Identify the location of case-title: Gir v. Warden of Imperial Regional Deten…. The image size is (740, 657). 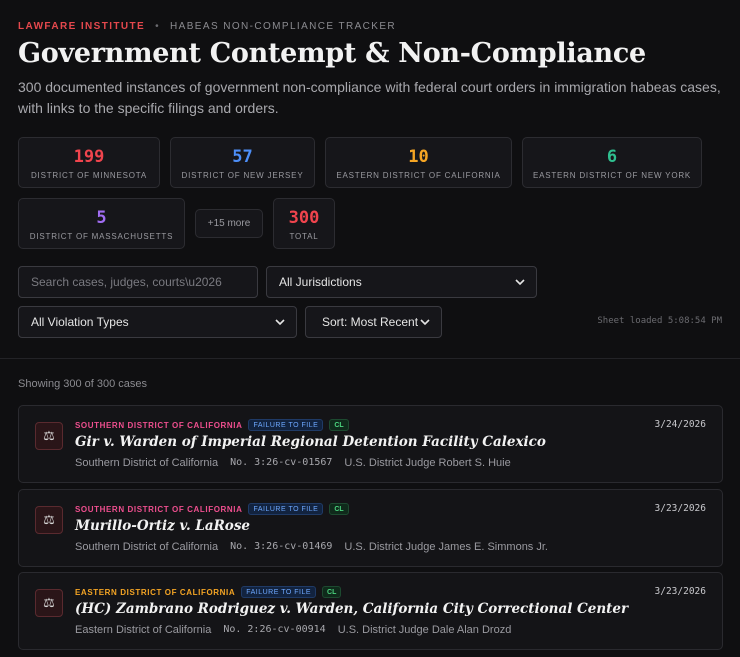
(310, 442).